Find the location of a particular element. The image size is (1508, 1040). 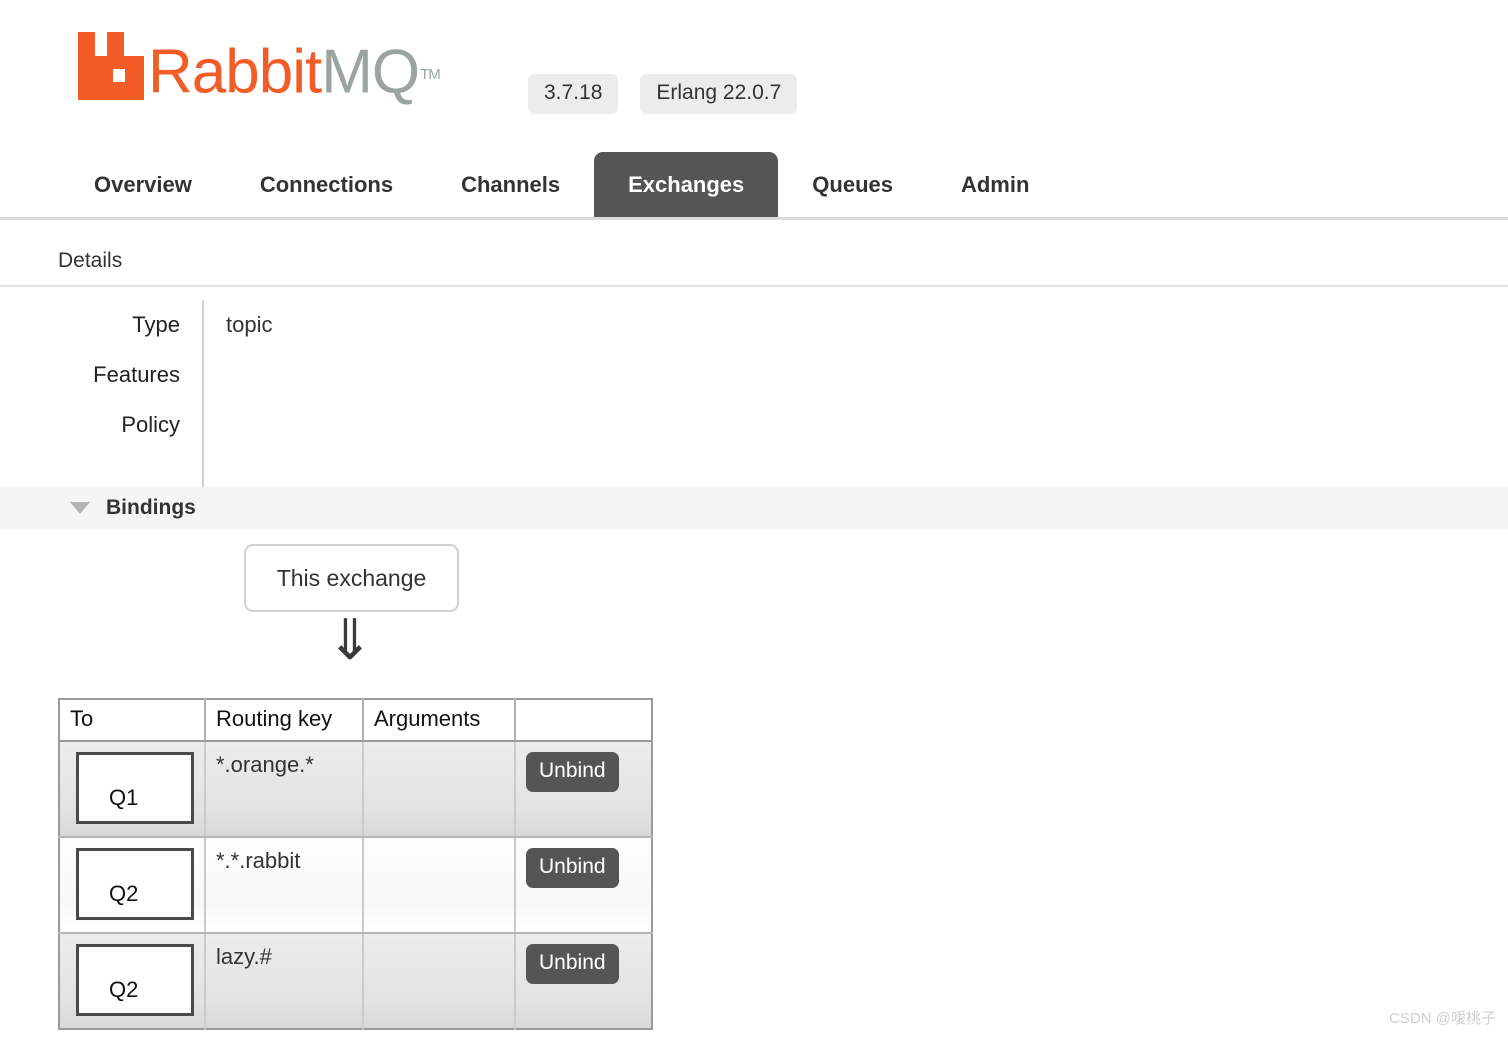

tab-channels-label: Channels is located at coordinates (511, 184).